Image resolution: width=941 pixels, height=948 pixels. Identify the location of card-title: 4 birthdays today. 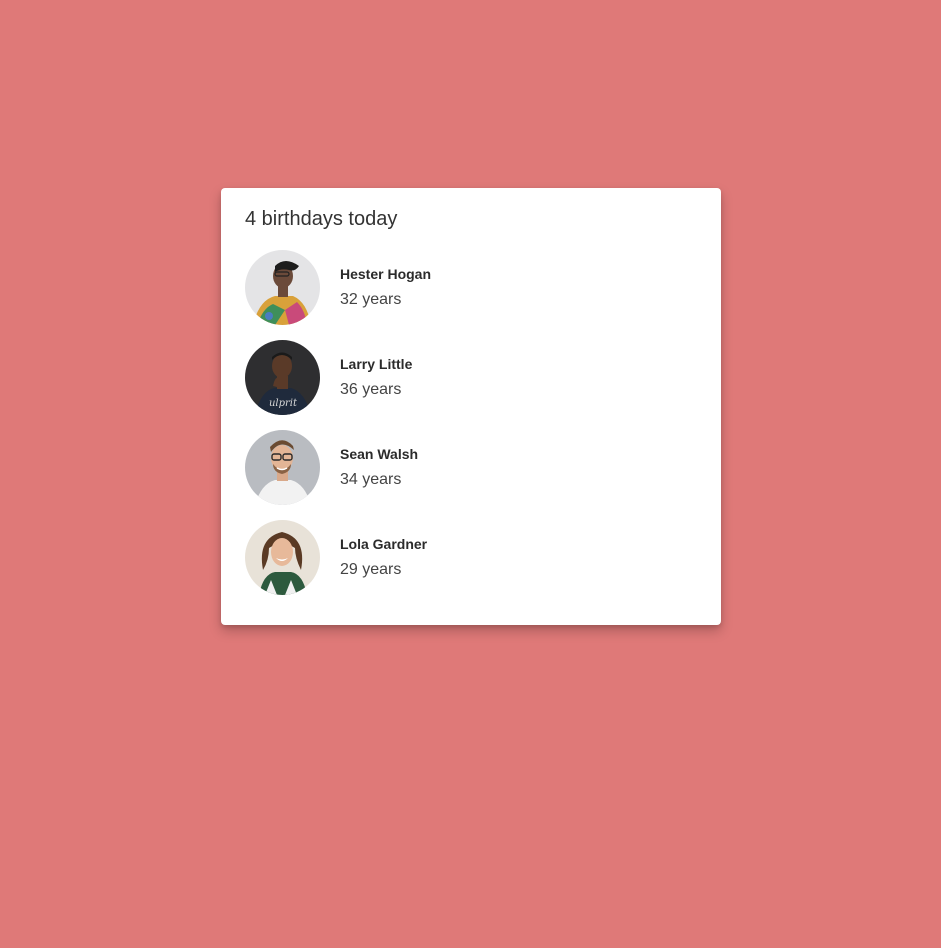
(321, 219).